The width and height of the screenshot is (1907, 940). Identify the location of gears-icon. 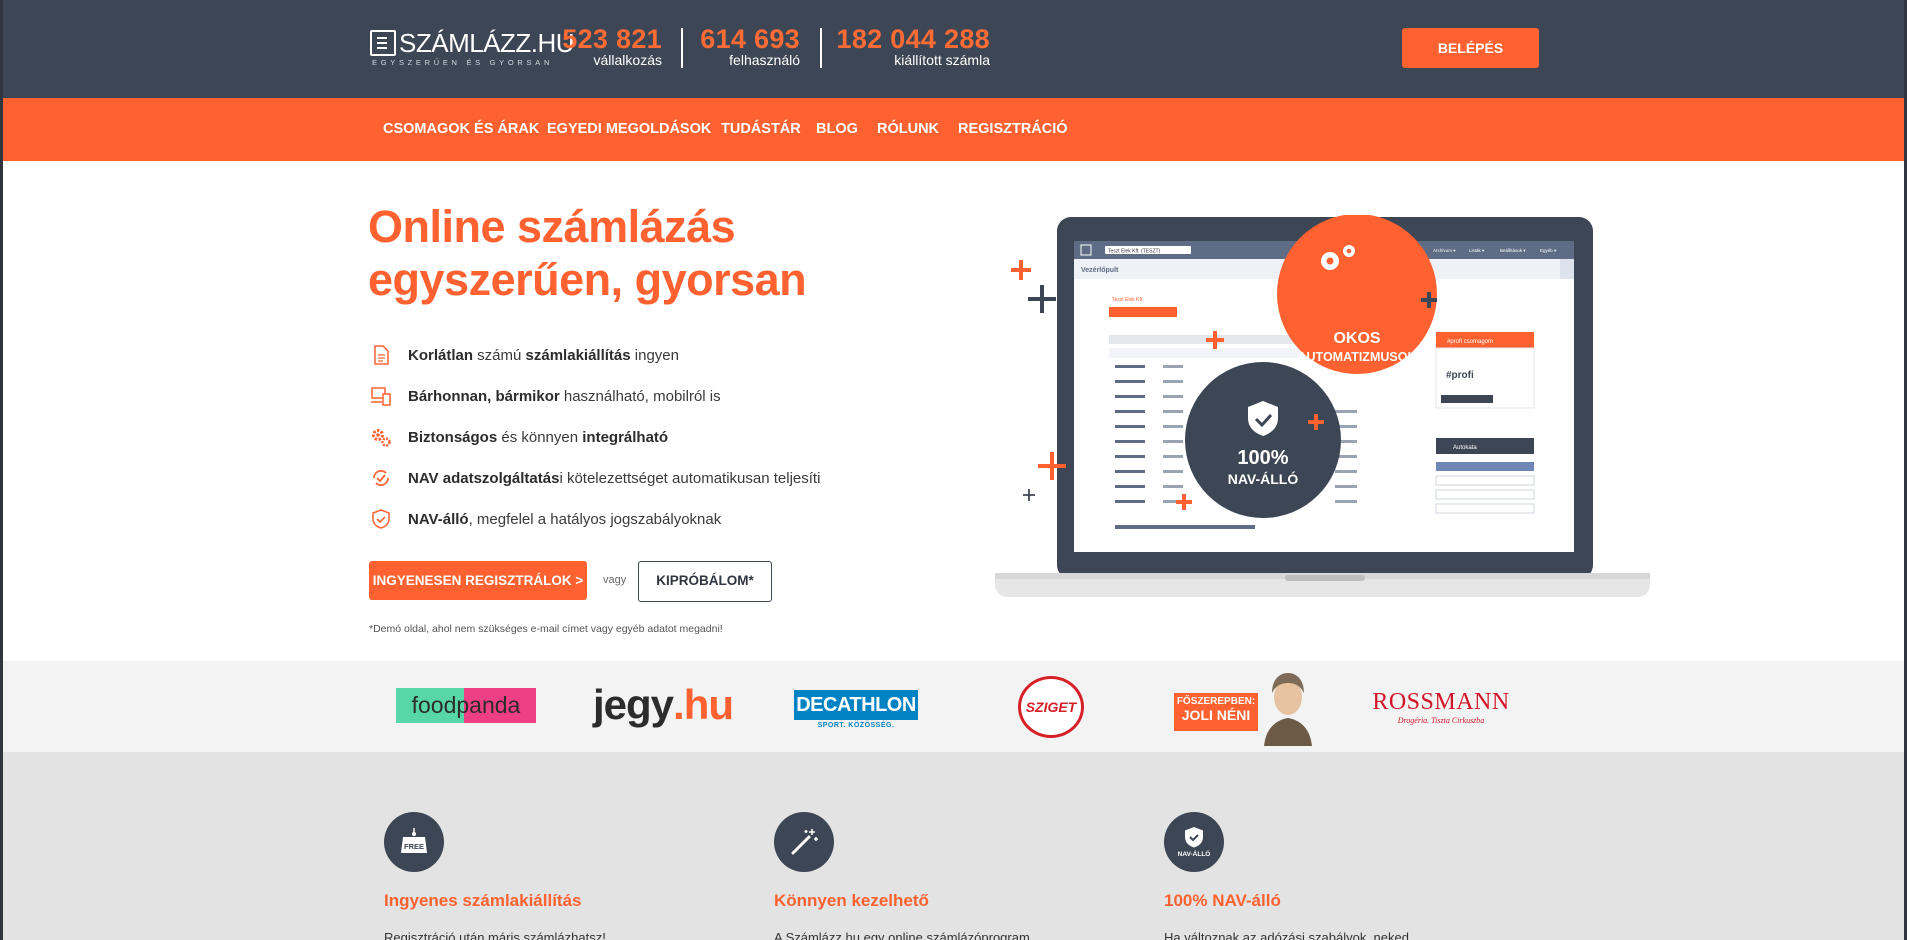
(381, 438).